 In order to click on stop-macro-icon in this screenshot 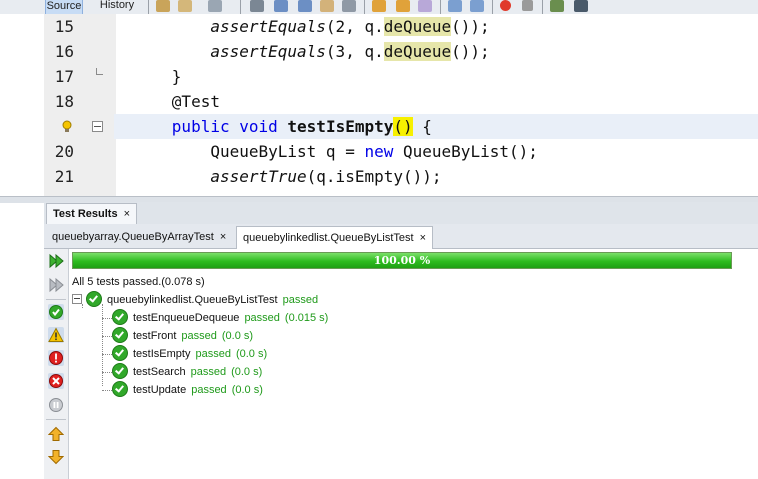, I will do `click(527, 5)`.